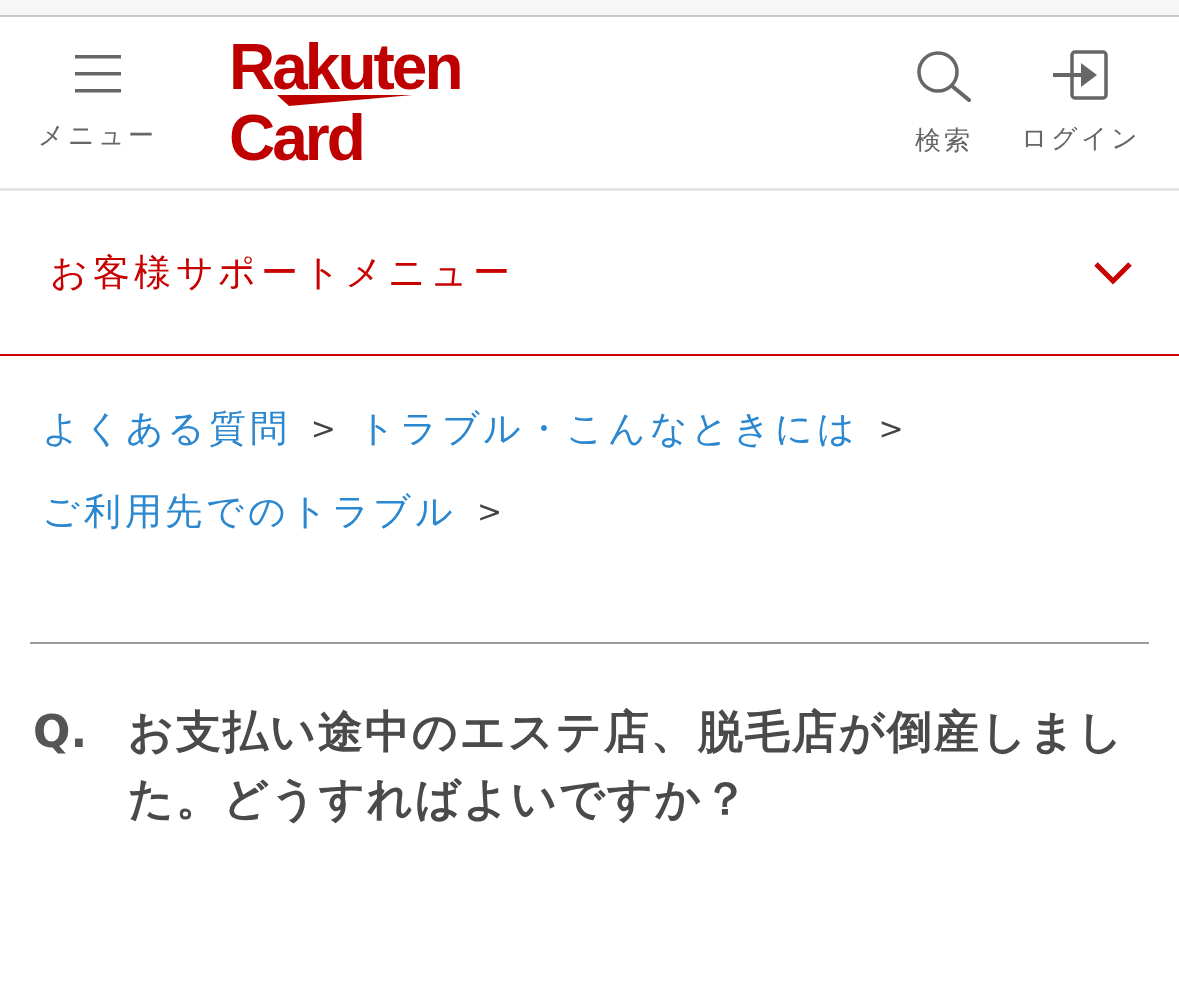 This screenshot has height=992, width=1179. I want to click on breadcrumb-link: よくある質問, so click(166, 429).